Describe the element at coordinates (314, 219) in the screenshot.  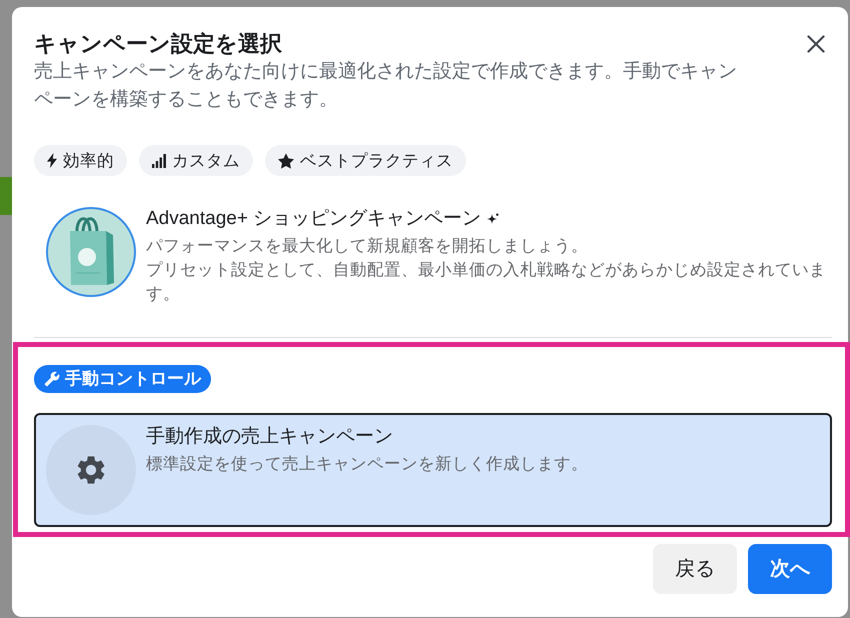
I see `option-title: Advantage+ ショッピングキャンペーン` at that location.